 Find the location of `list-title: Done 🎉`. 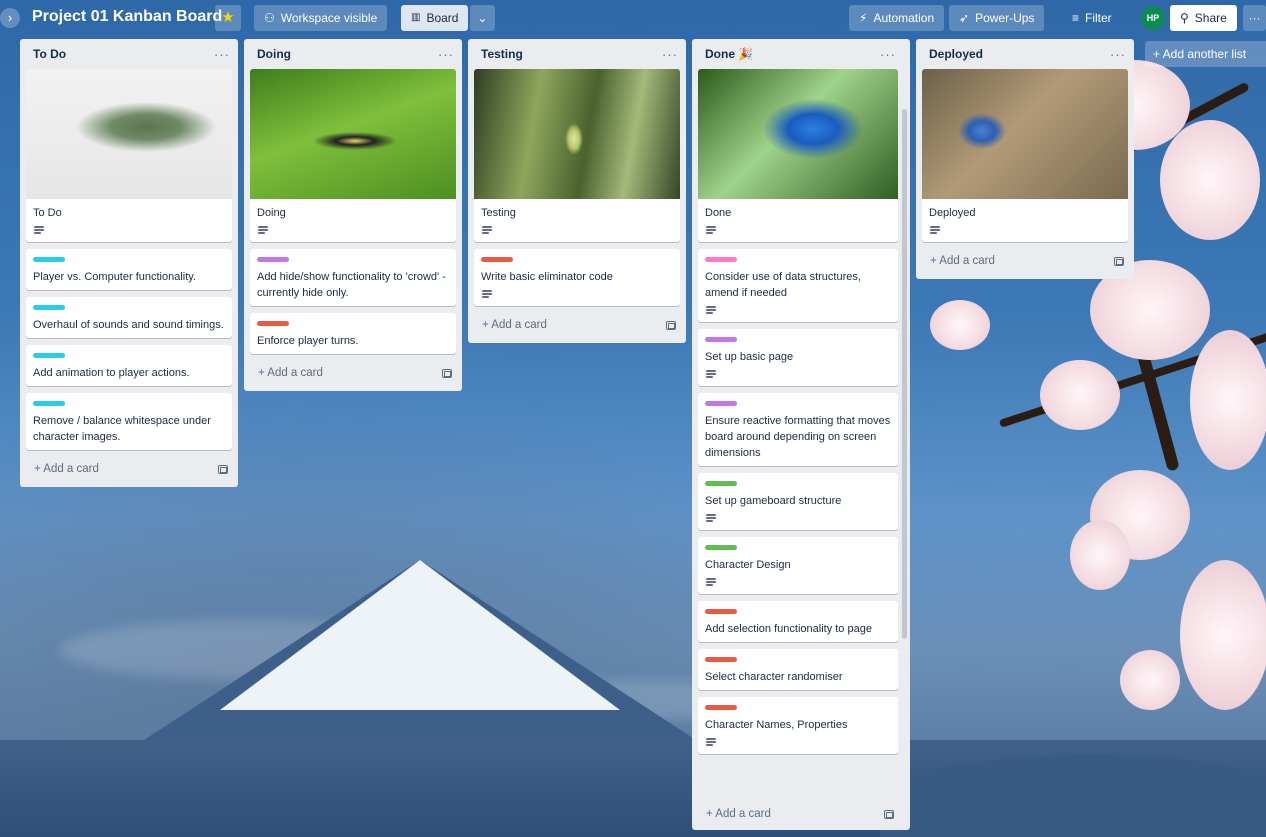

list-title: Done 🎉 is located at coordinates (729, 54).